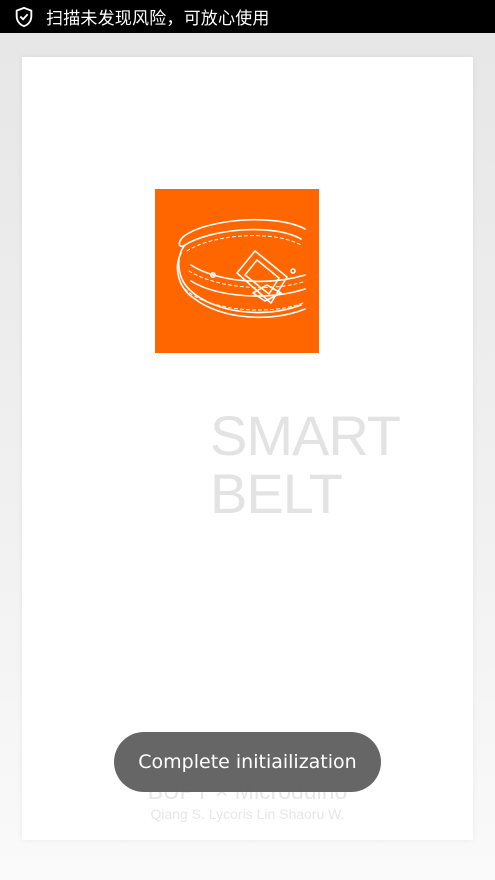 The height and width of the screenshot is (880, 495). I want to click on app-logo, so click(237, 271).